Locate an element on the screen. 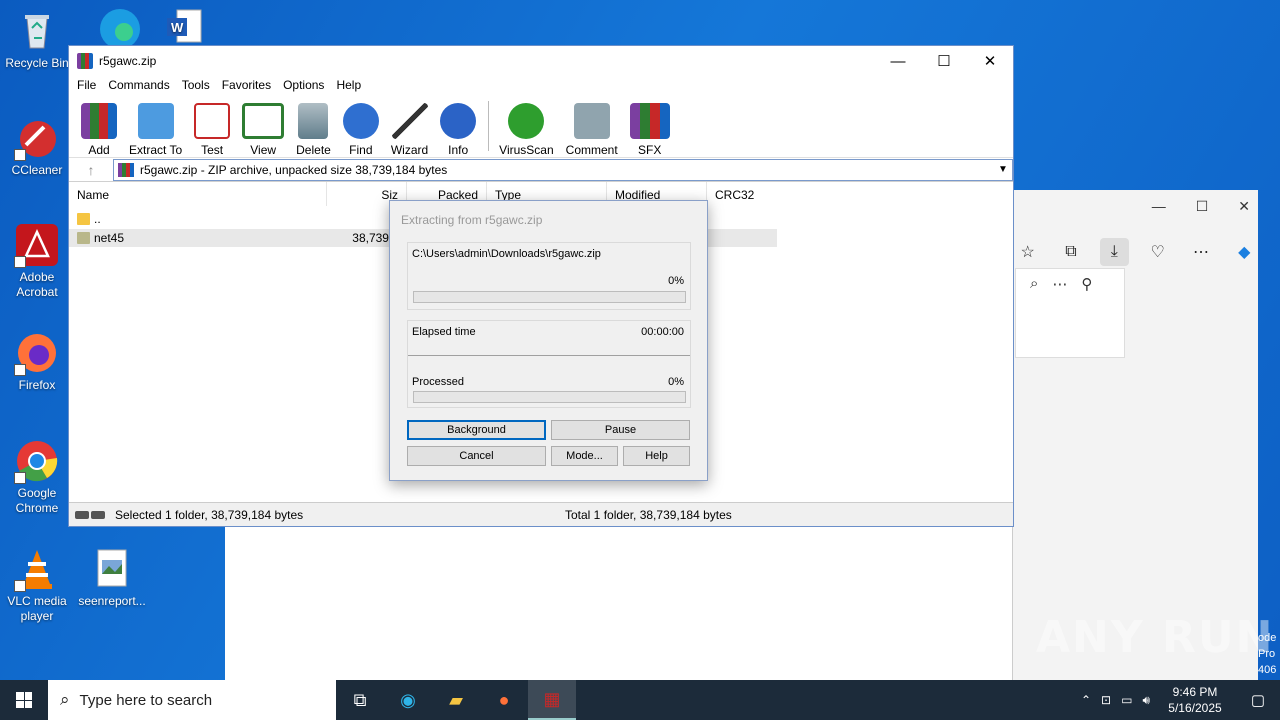 Image resolution: width=1280 pixels, height=720 pixels. table-row: net45 is located at coordinates (100, 238).